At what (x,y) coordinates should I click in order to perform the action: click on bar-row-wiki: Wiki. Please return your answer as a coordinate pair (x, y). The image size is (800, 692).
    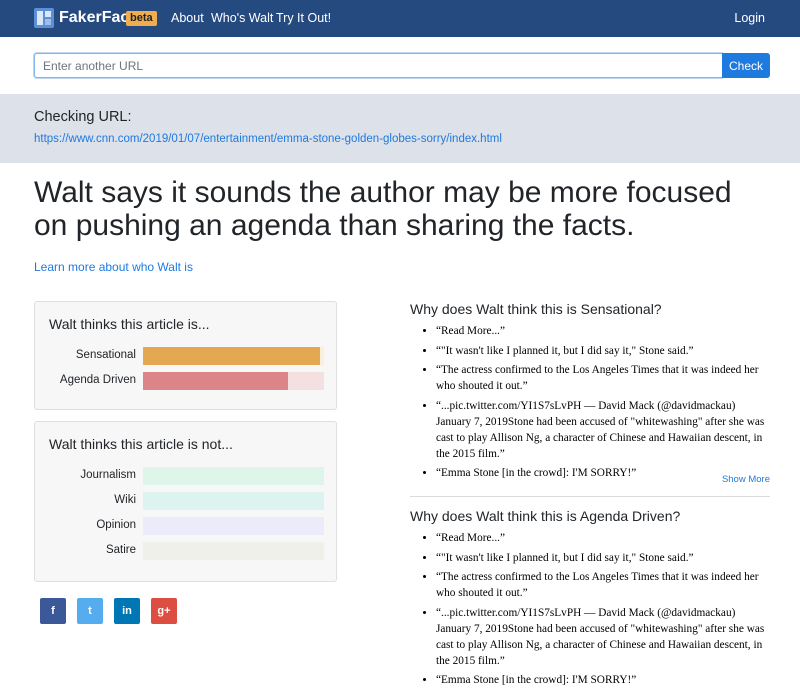
    Looking at the image, I should click on (185, 501).